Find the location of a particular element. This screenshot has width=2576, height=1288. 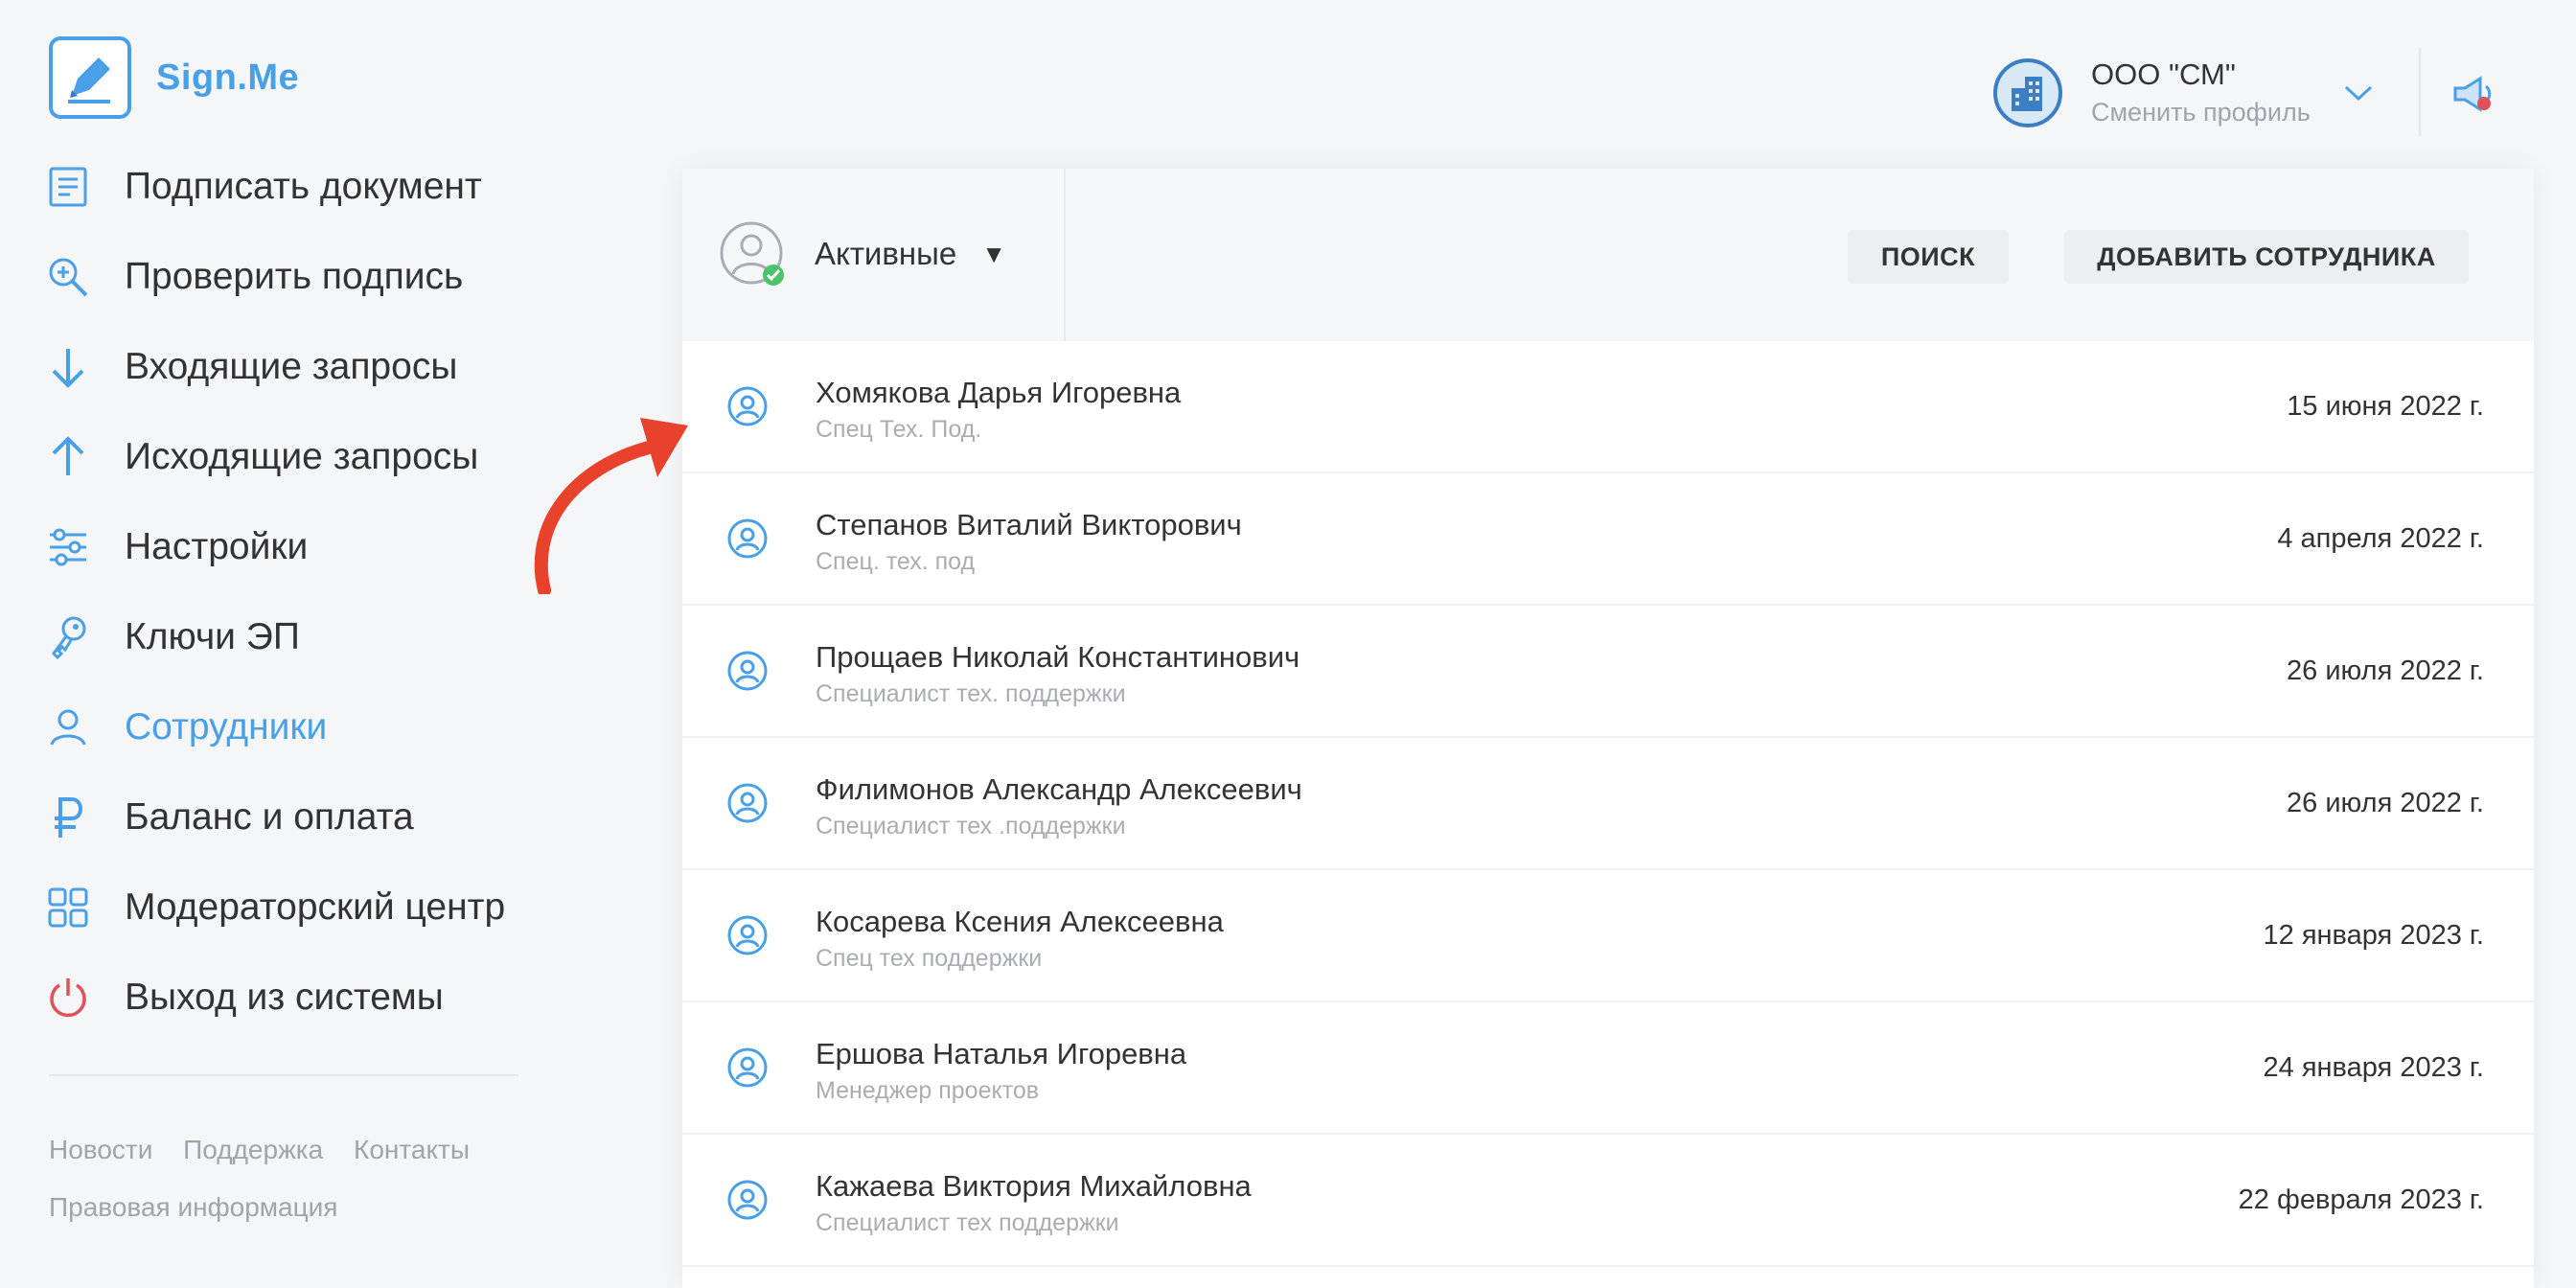

ruble-icon is located at coordinates (68, 817).